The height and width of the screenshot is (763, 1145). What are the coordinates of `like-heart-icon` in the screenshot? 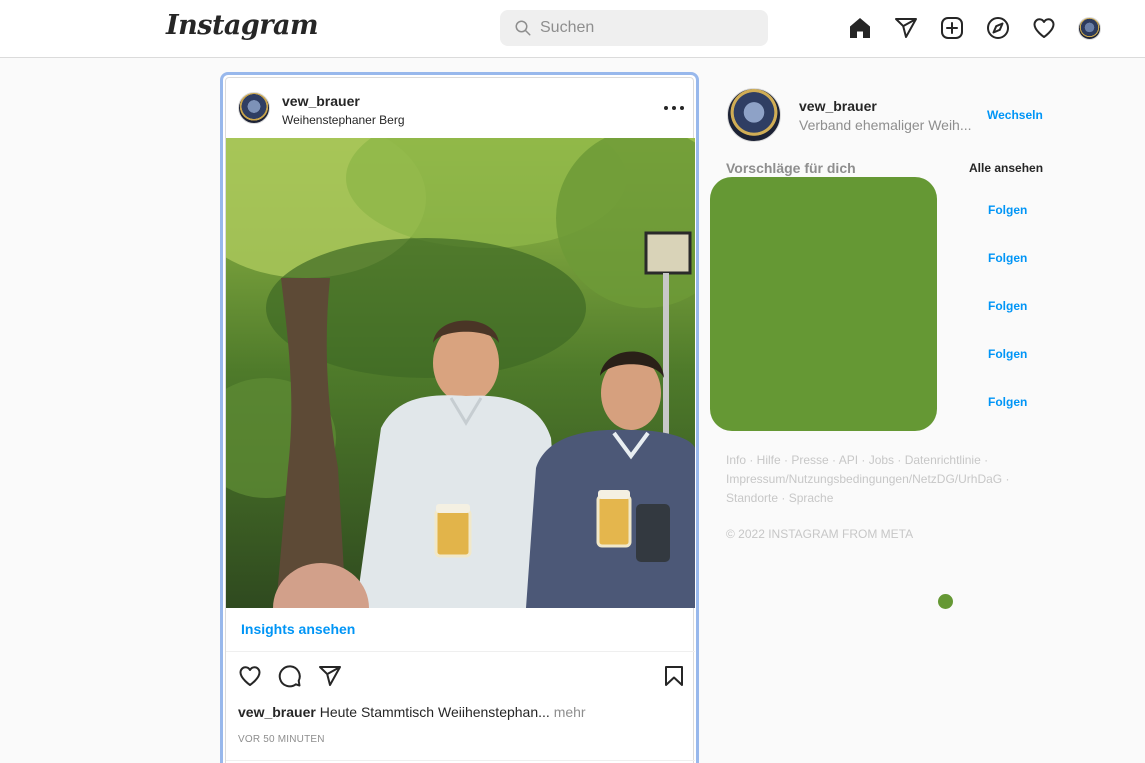 It's located at (250, 676).